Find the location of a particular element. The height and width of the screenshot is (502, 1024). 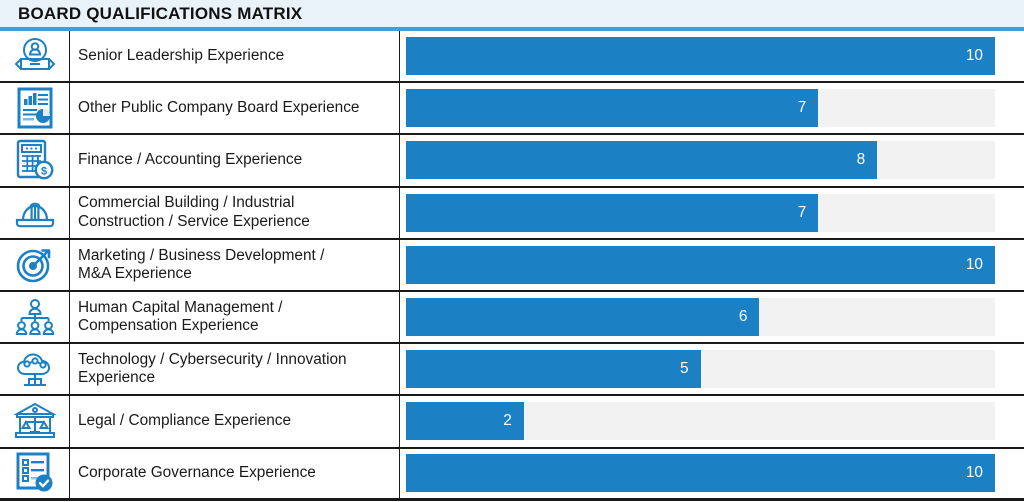

target-arrow-icon is located at coordinates (35, 265).